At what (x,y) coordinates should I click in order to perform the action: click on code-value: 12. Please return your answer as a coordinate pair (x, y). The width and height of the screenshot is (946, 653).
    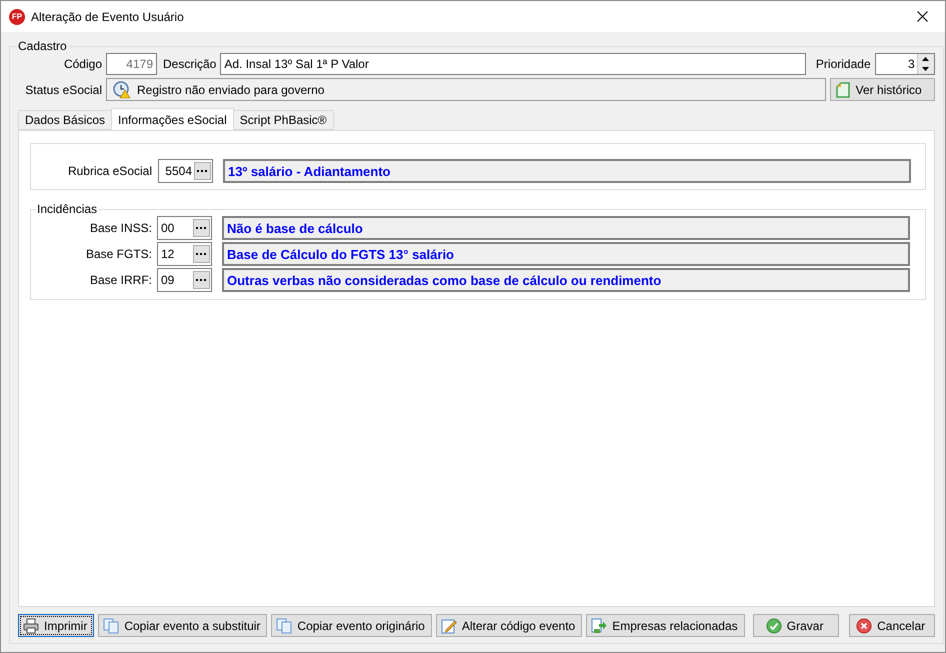
    Looking at the image, I should click on (168, 254).